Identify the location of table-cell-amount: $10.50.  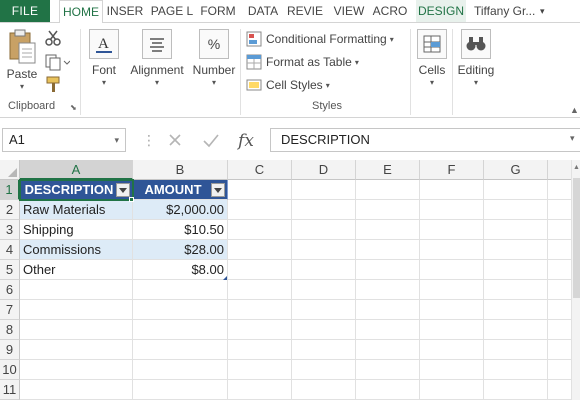
(180, 230).